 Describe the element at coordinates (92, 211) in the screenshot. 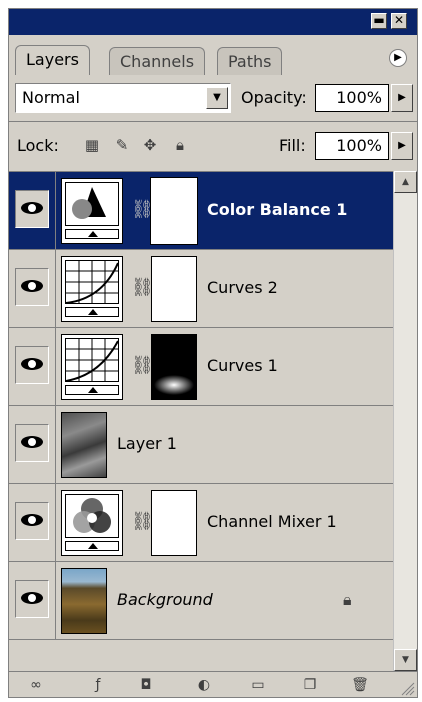

I see `color-balance-thumbnail` at that location.